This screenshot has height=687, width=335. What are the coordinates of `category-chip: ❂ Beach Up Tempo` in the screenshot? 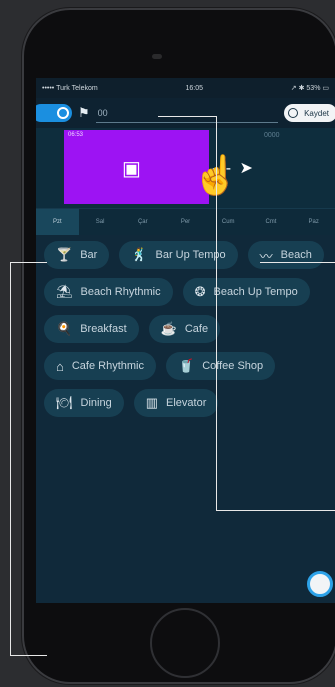 It's located at (246, 292).